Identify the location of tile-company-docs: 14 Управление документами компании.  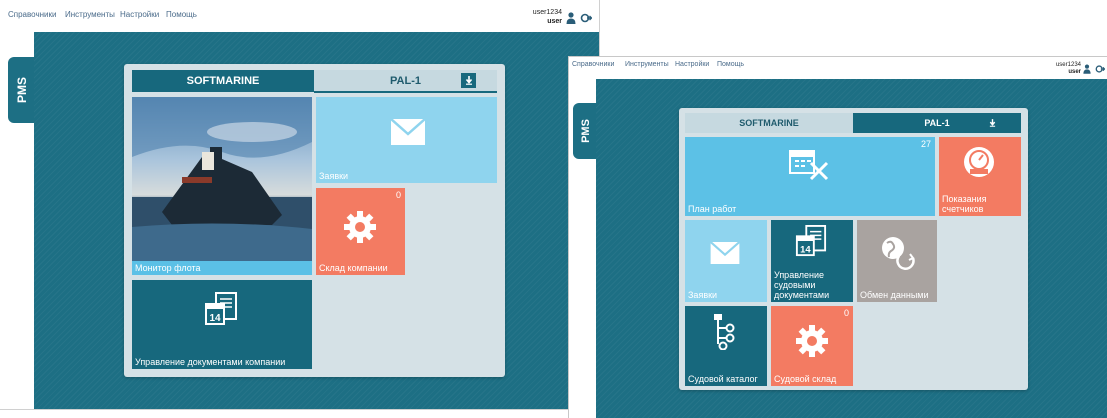
(222, 324).